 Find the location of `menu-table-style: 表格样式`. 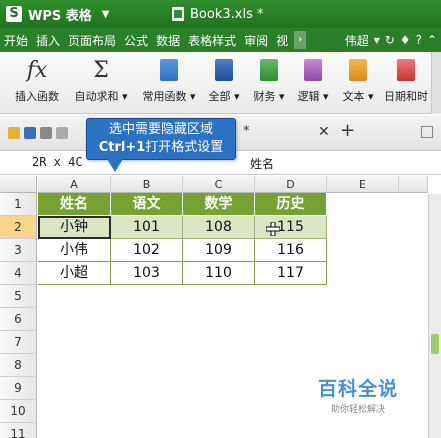

menu-table-style: 表格样式 is located at coordinates (212, 40).